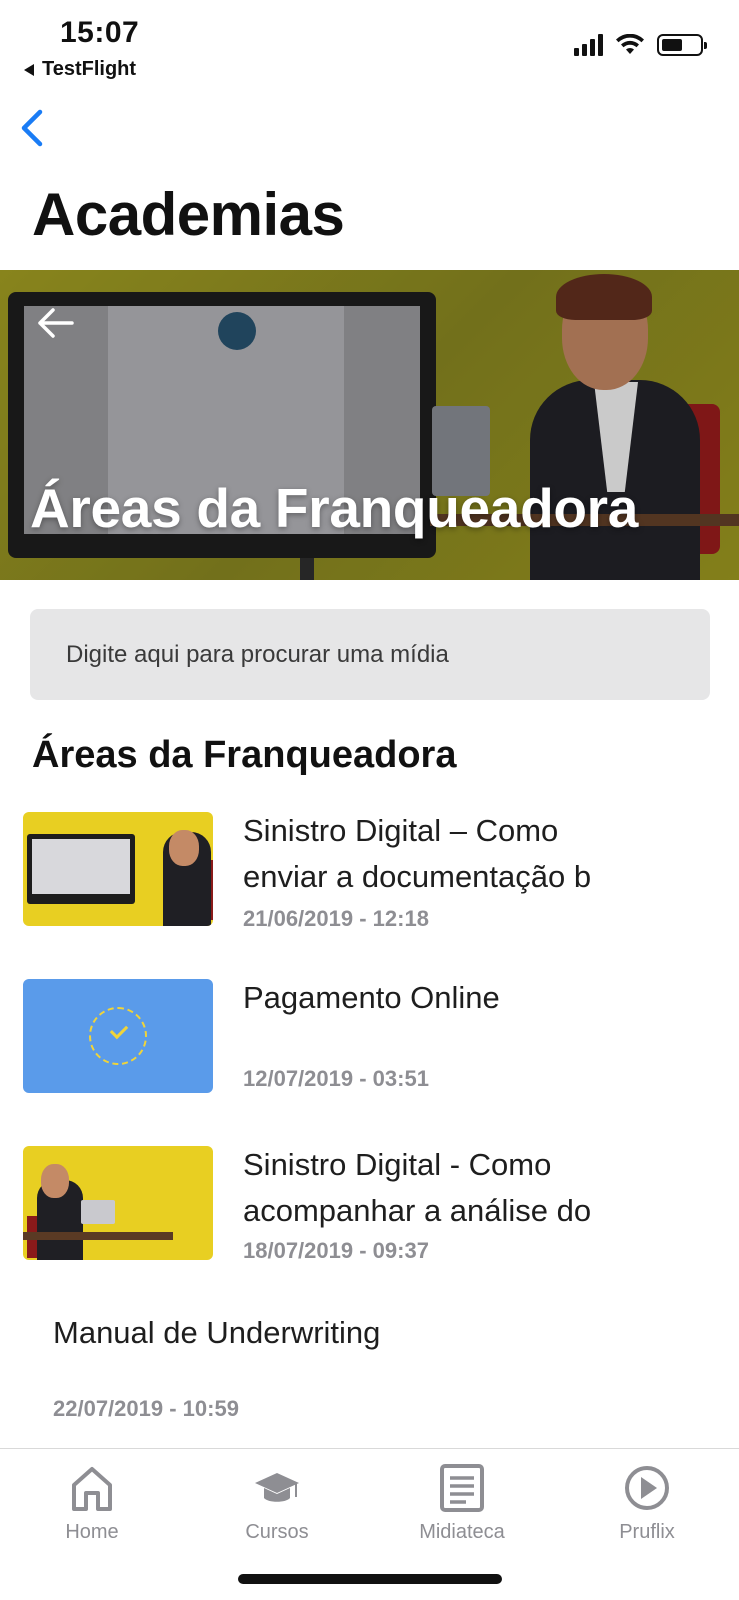  What do you see at coordinates (370, 1579) in the screenshot?
I see `home-indicator` at bounding box center [370, 1579].